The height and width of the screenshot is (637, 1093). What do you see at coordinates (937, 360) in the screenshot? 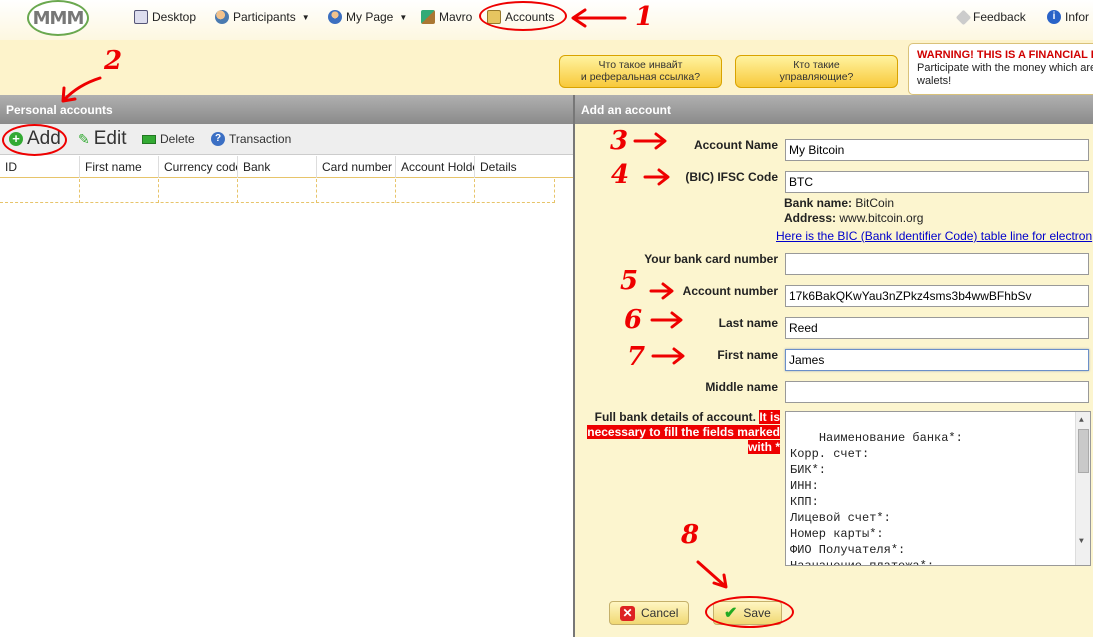
I see `first-name-input` at bounding box center [937, 360].